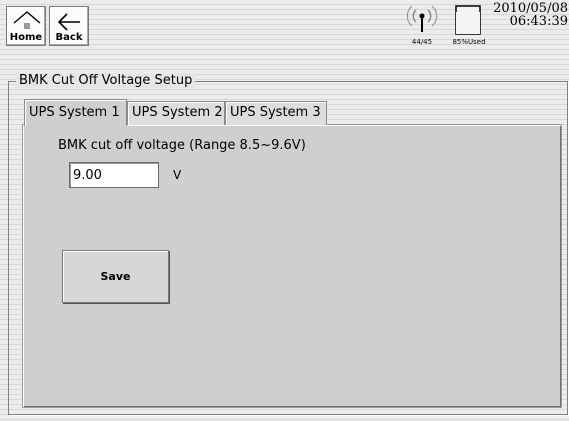  What do you see at coordinates (176, 113) in the screenshot?
I see `tab-ups-system-2: UPS System 2` at bounding box center [176, 113].